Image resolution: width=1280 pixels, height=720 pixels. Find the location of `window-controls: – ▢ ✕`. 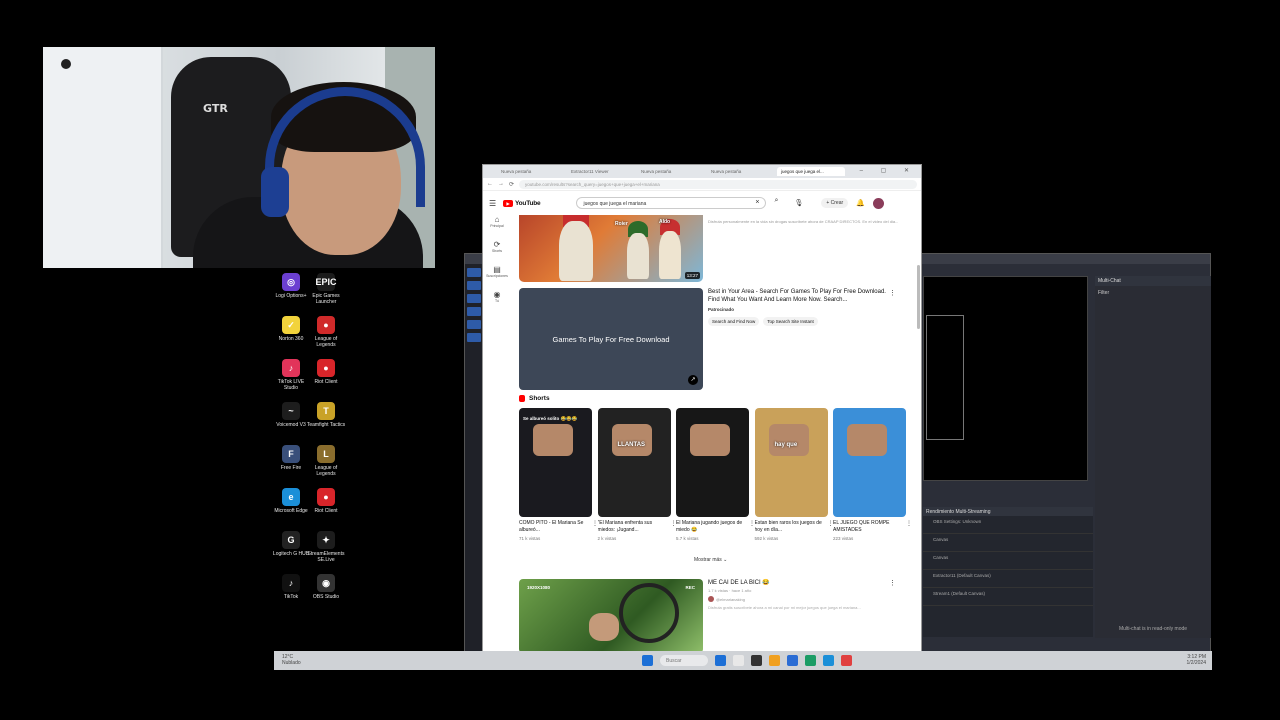

window-controls: – ▢ ✕ is located at coordinates (888, 170).